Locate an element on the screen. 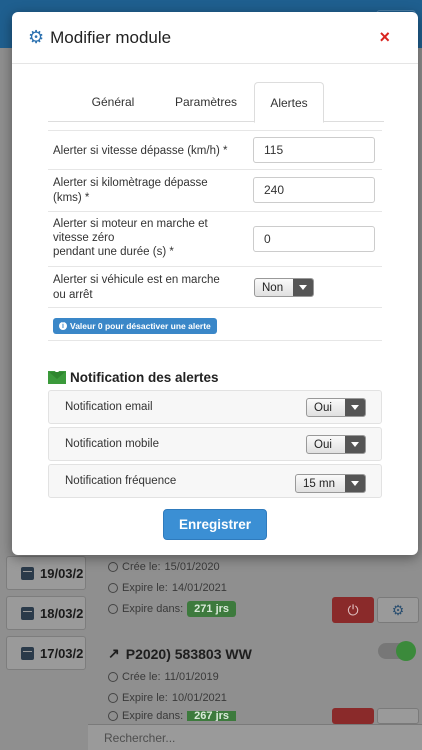 This screenshot has width=422, height=750. card2-toggle is located at coordinates (397, 651).